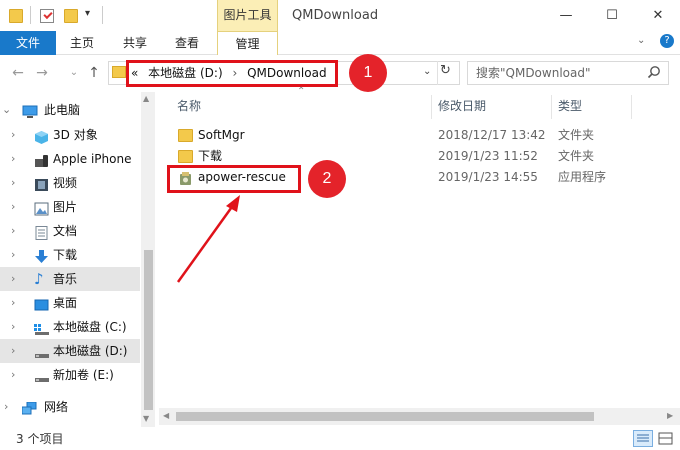 The image size is (680, 450). I want to click on drive-c-icon, so click(41, 327).